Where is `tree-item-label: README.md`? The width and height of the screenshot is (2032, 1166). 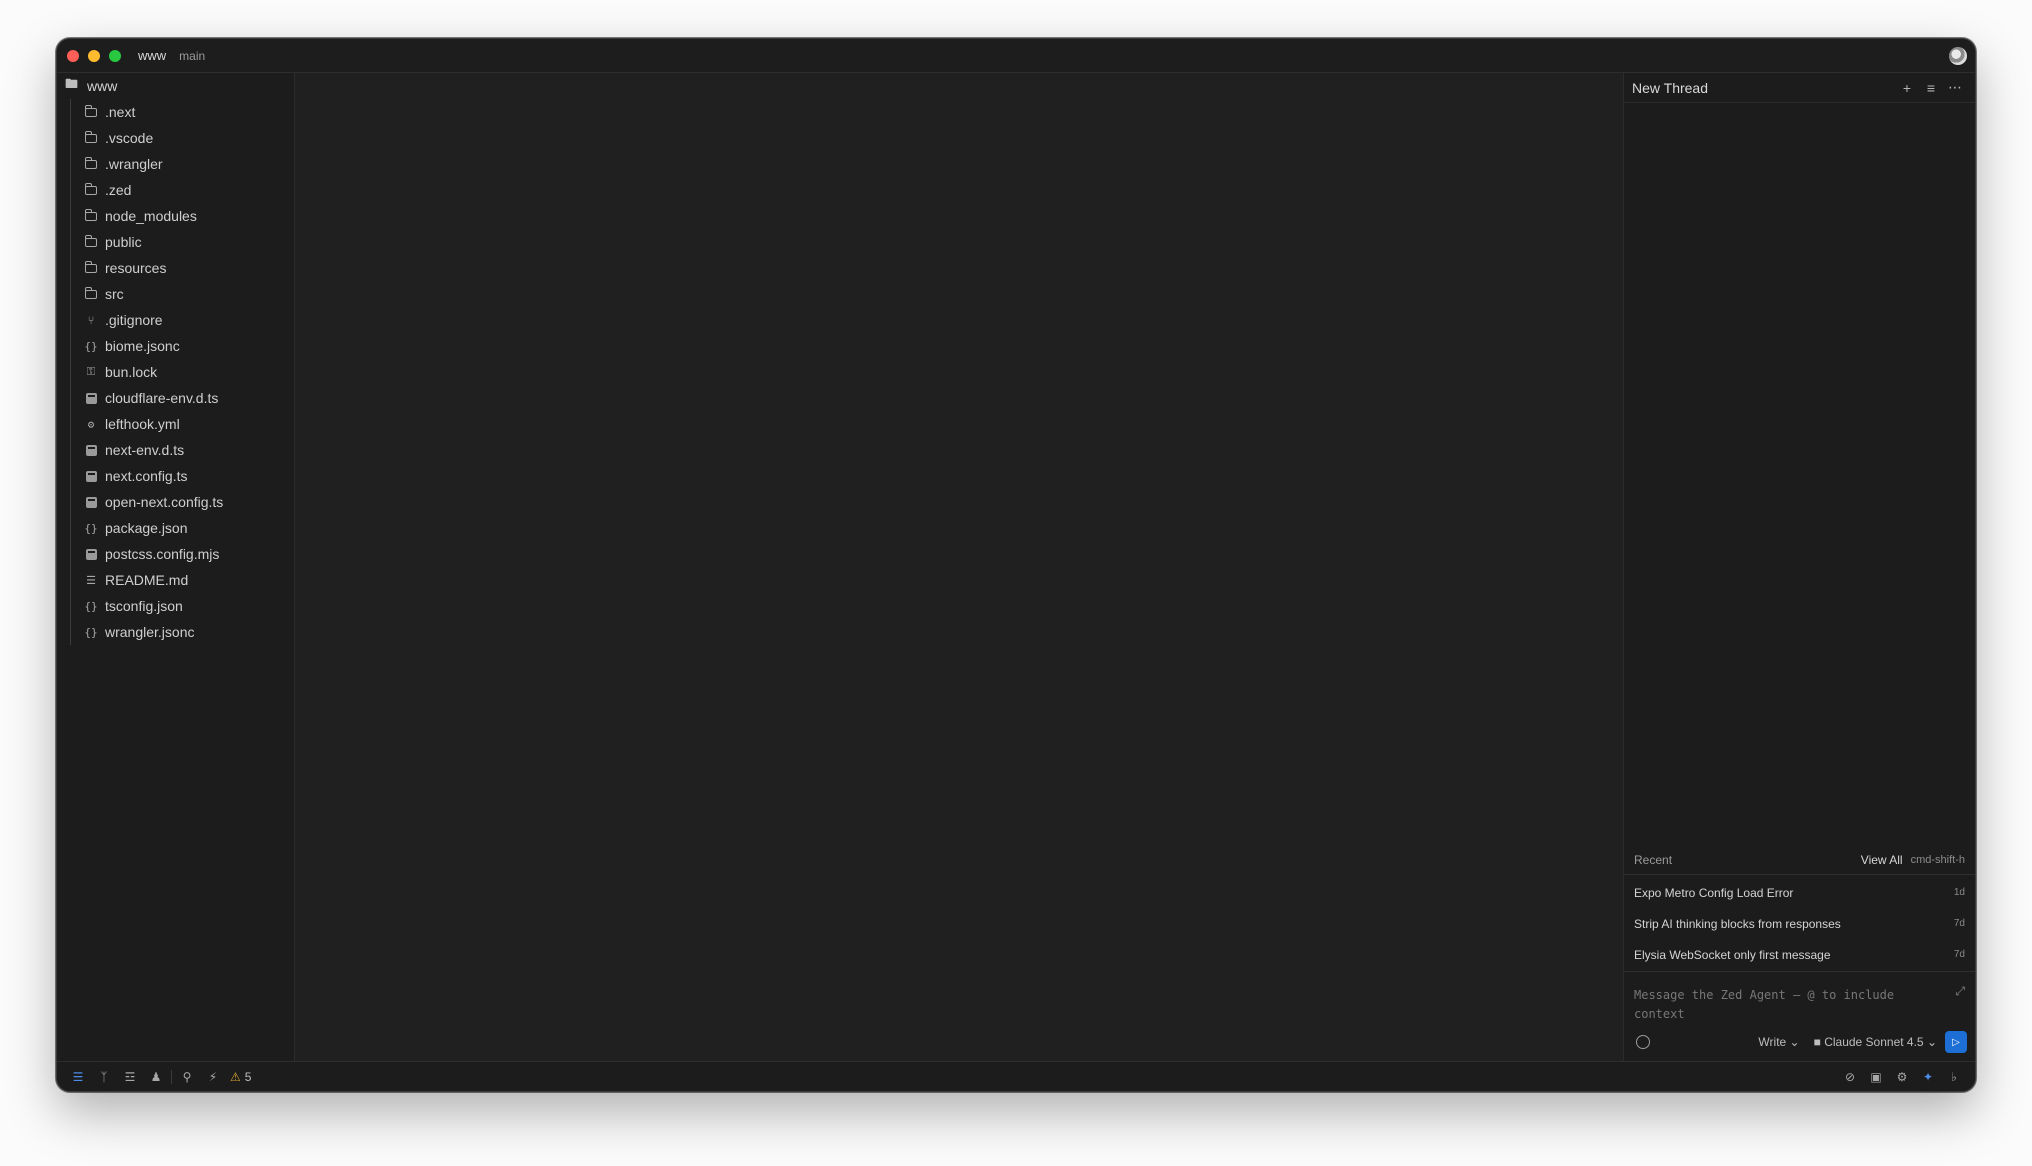
tree-item-label: README.md is located at coordinates (147, 580).